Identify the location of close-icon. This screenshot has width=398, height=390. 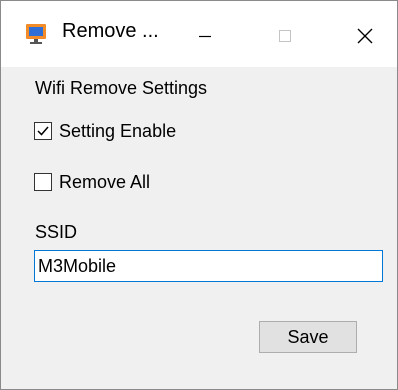
(365, 36).